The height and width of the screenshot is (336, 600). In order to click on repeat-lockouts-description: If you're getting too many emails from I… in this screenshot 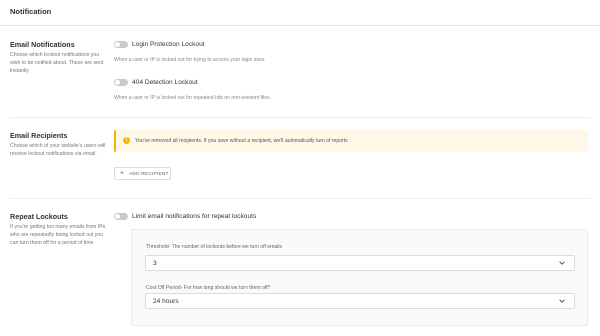, I will do `click(58, 235)`.